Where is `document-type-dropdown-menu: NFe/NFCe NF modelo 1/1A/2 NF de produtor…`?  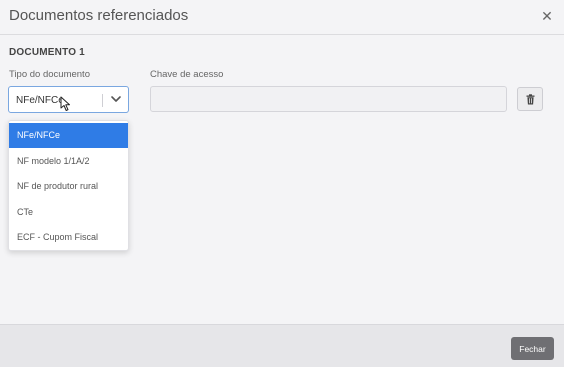 document-type-dropdown-menu: NFe/NFCe NF modelo 1/1A/2 NF de produtor… is located at coordinates (68, 185).